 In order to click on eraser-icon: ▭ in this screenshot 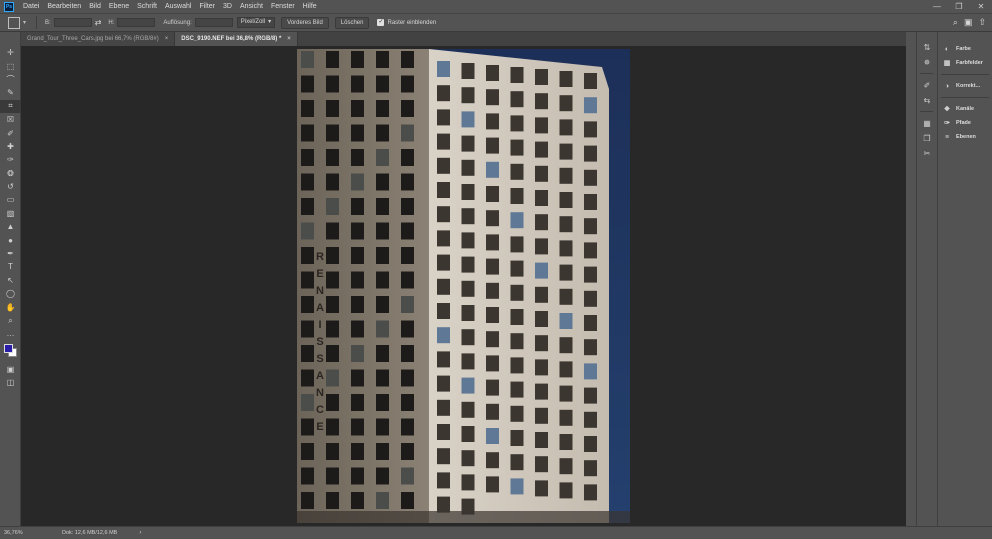, I will do `click(10, 199)`.